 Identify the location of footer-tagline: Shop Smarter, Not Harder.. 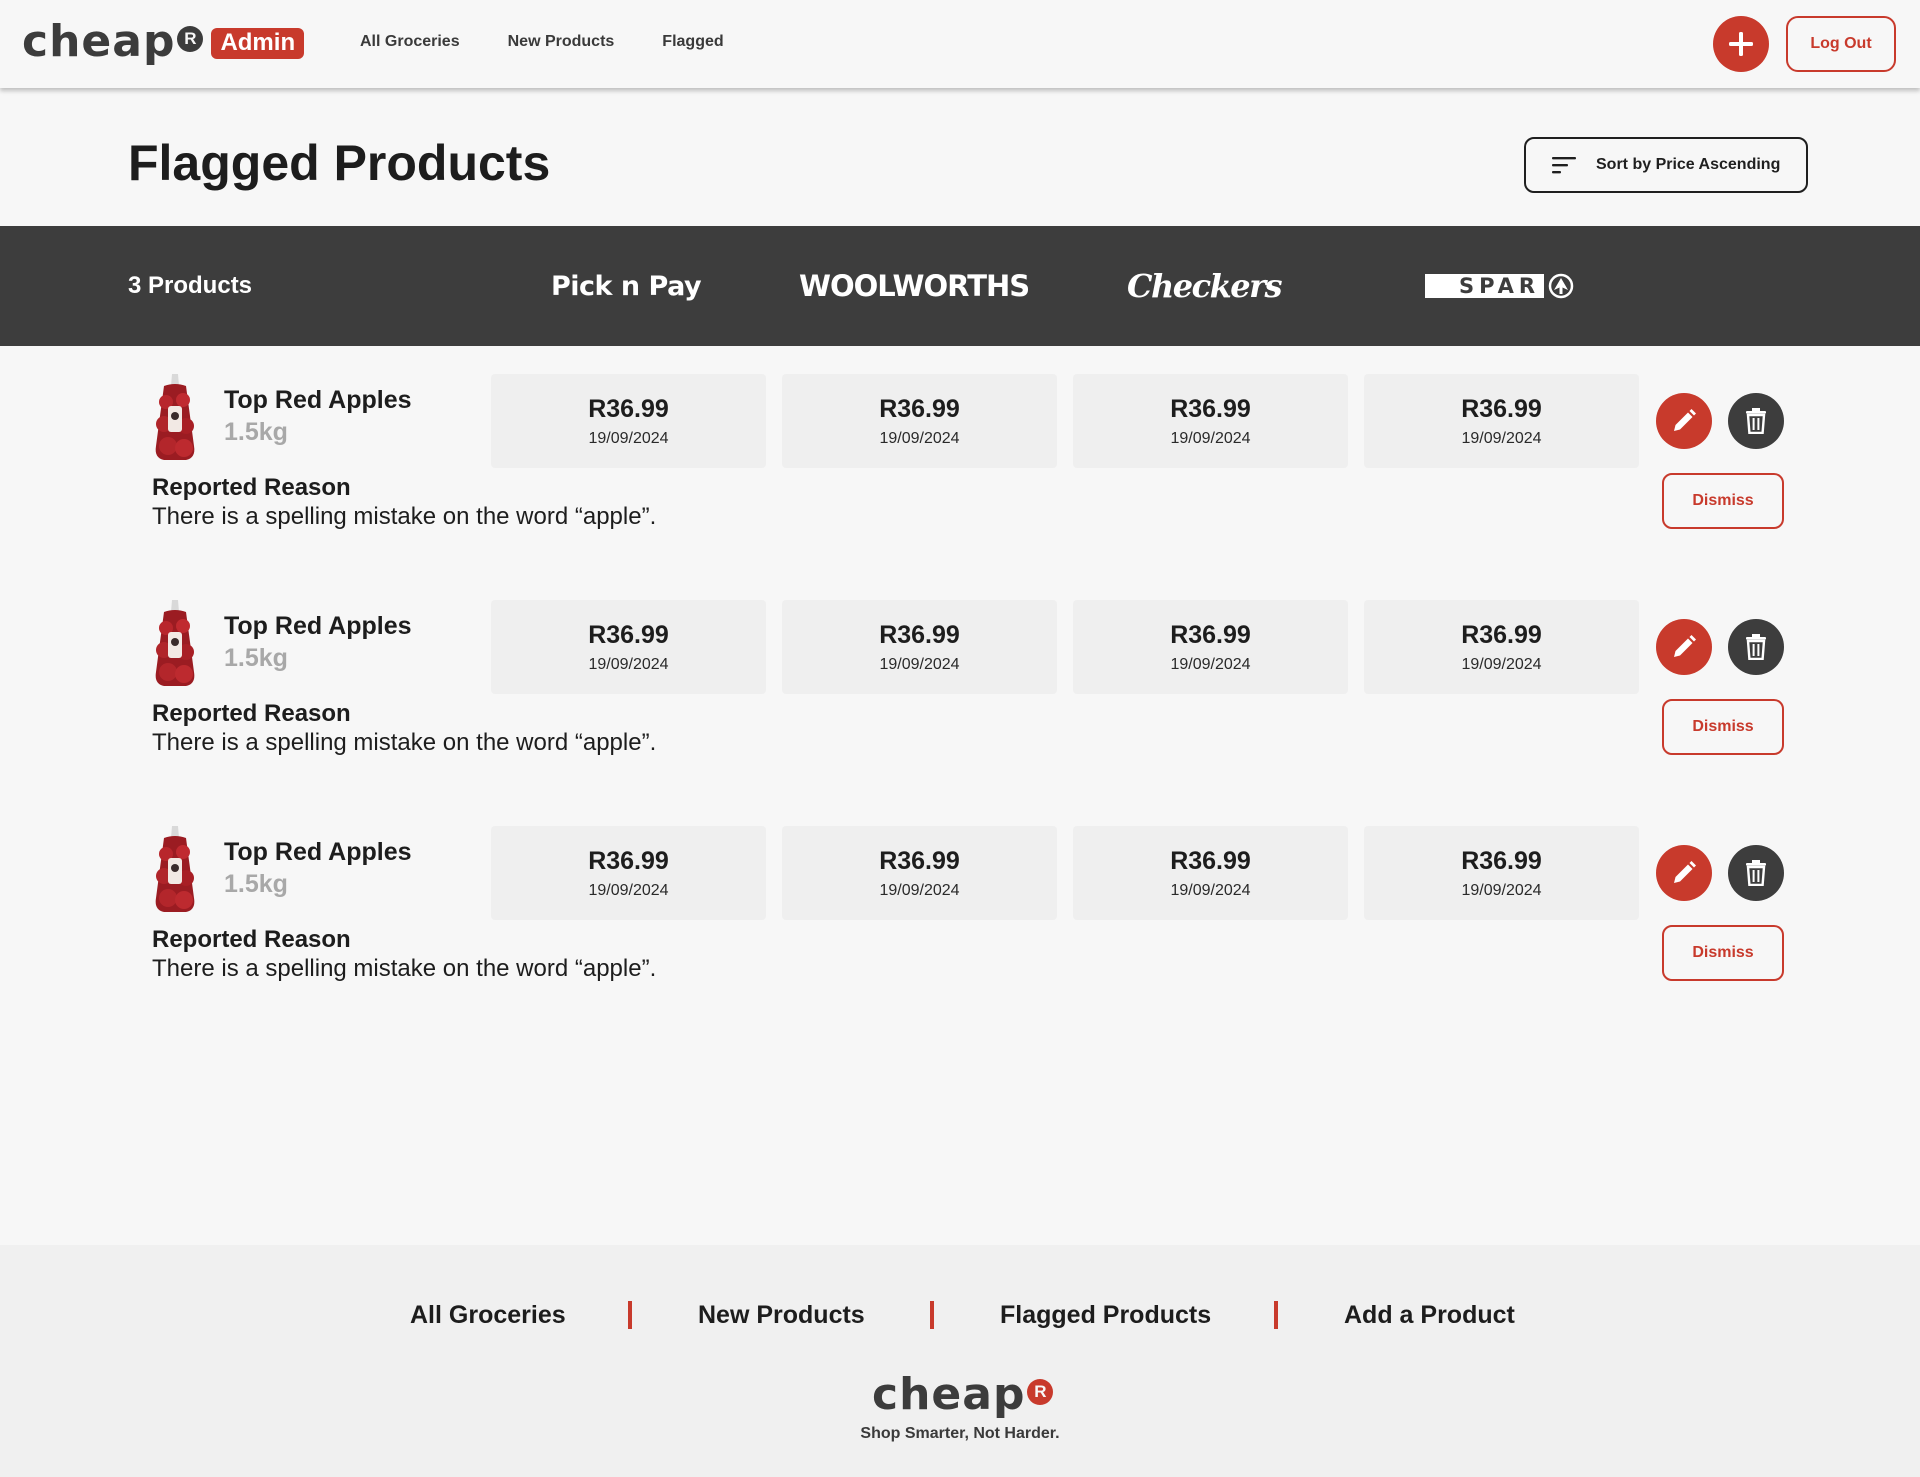
(960, 1433).